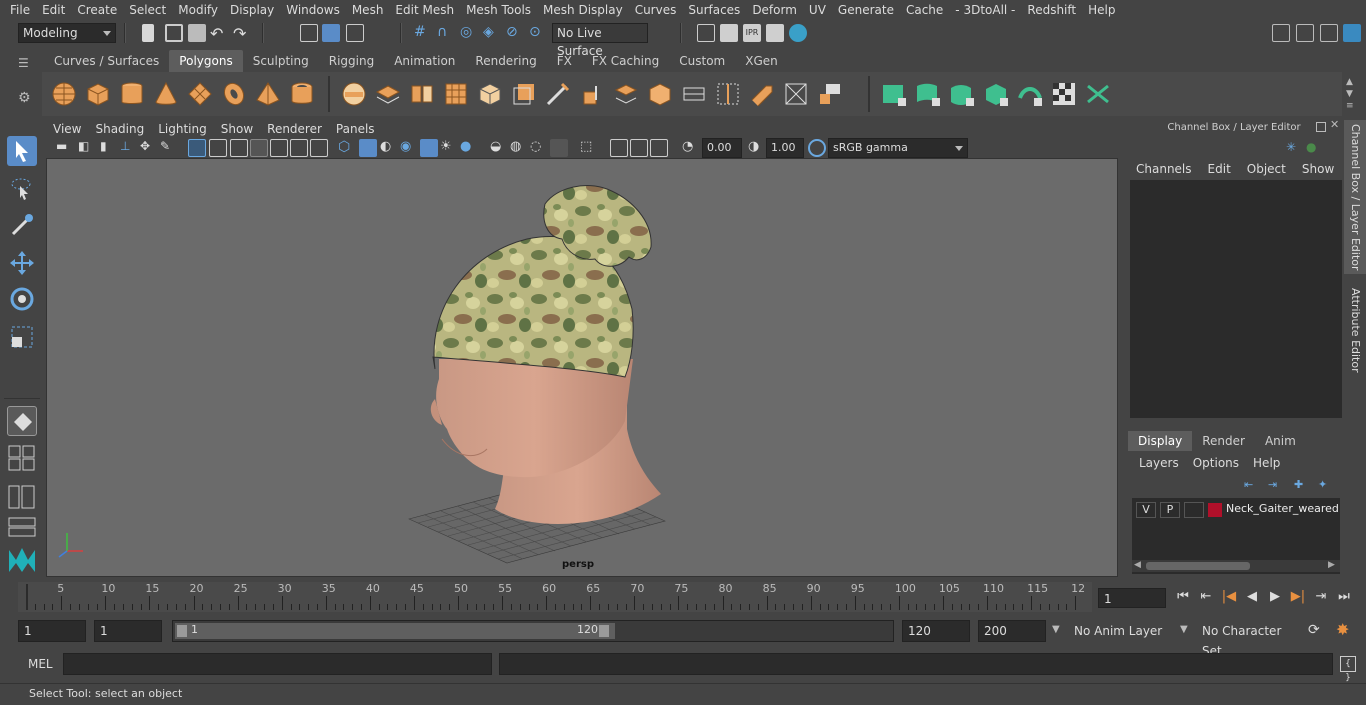 This screenshot has height=705, width=1366. I want to click on menu-mesh: Mesh, so click(368, 10).